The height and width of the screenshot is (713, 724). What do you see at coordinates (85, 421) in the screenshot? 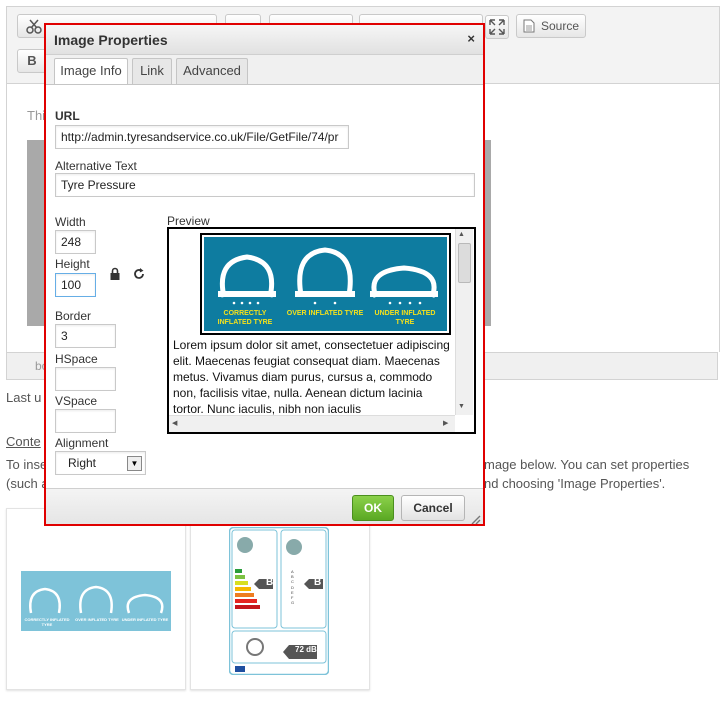
I see `vspace-input` at bounding box center [85, 421].